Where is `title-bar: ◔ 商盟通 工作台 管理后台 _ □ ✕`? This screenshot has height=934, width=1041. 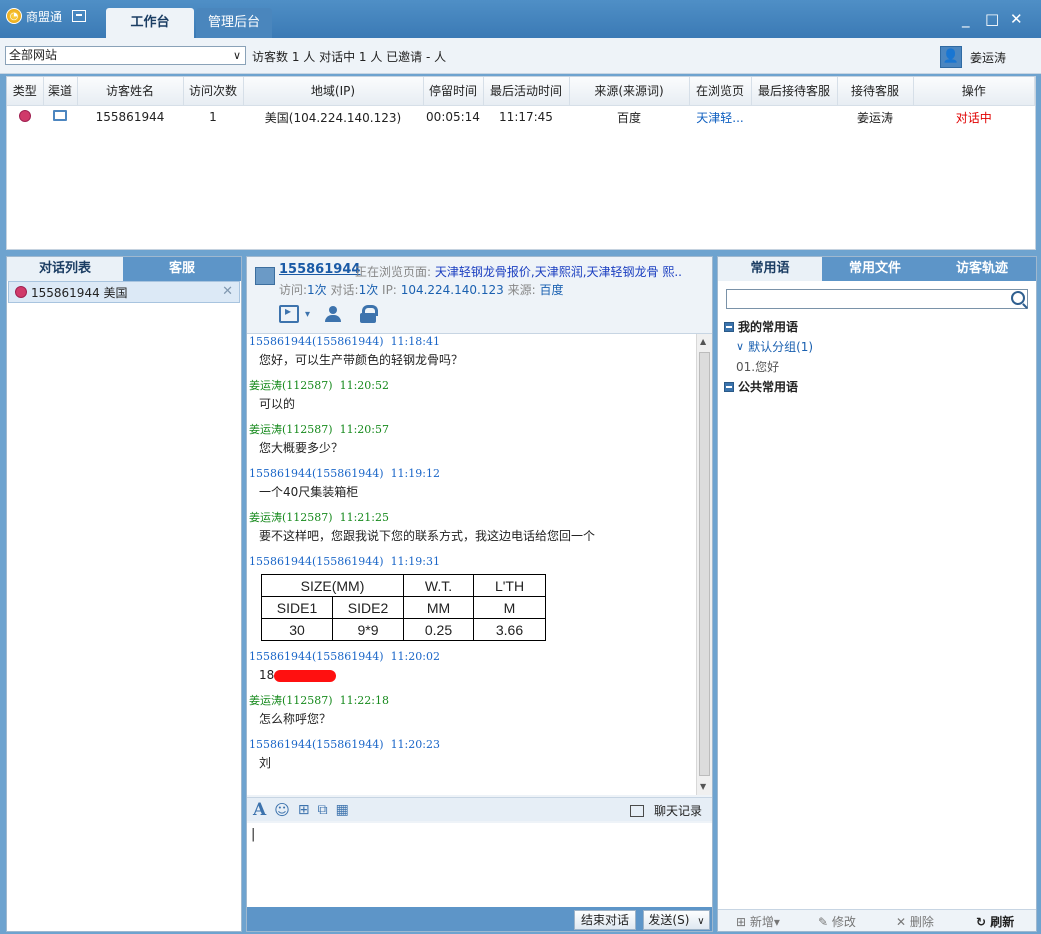 title-bar: ◔ 商盟通 工作台 管理后台 _ □ ✕ is located at coordinates (520, 19).